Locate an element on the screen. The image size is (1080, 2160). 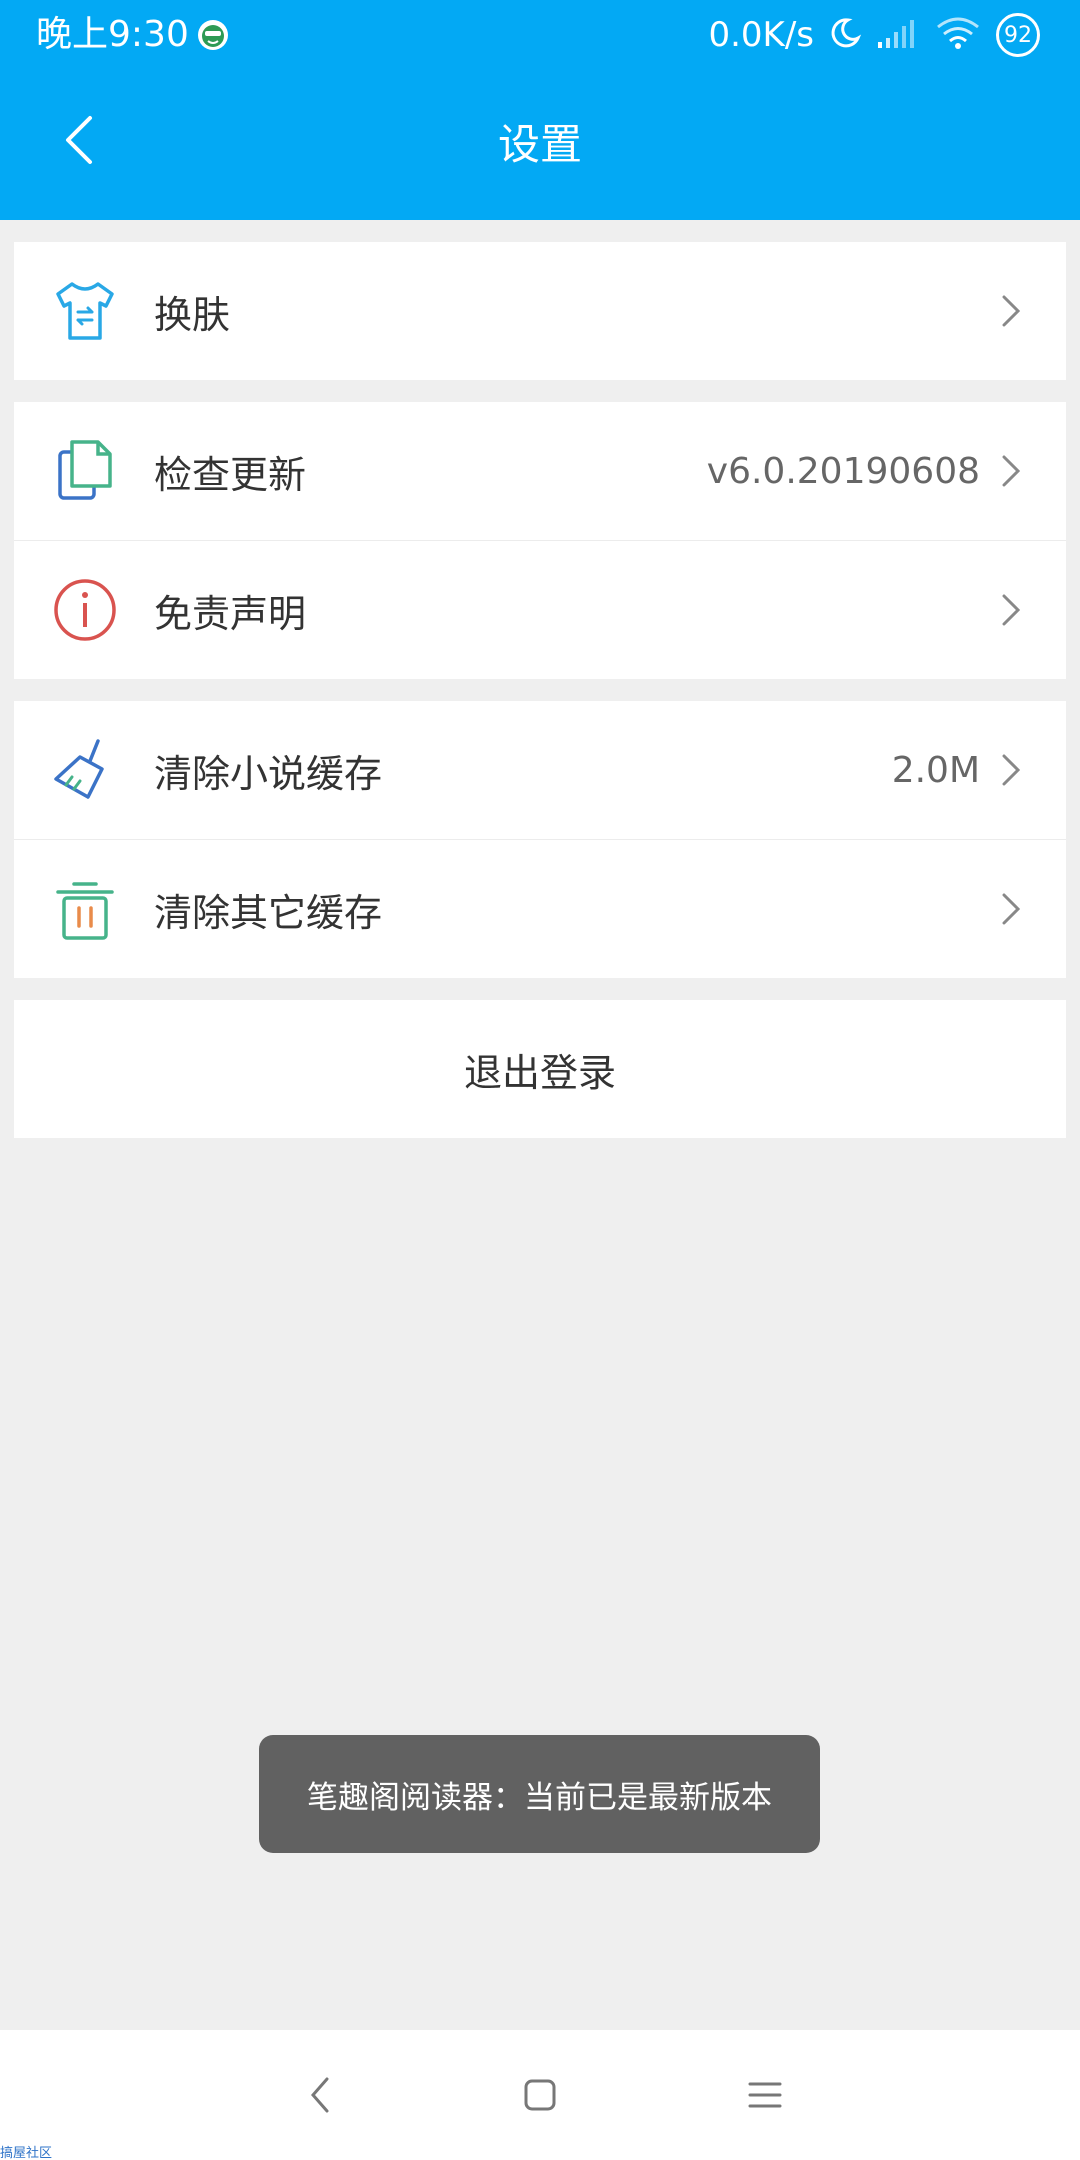
setting-row-clear-novel-cache: 清除小说缓存 2.0M is located at coordinates (540, 770).